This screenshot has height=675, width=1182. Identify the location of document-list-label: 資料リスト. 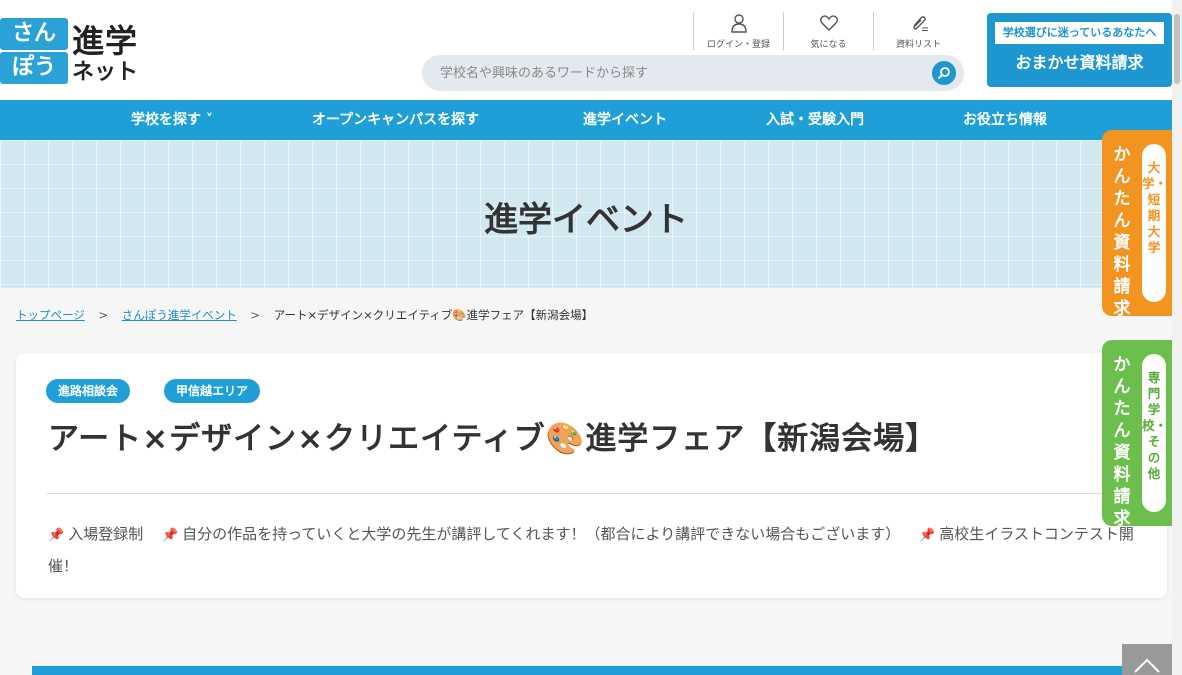
(918, 45).